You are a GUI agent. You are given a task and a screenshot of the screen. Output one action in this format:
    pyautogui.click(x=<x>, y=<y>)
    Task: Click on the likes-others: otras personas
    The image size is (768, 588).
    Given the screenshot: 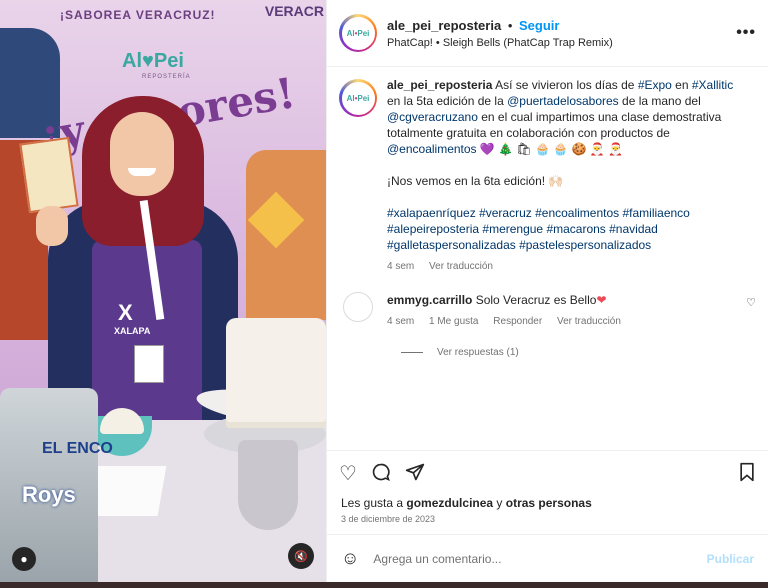 What is the action you would take?
    pyautogui.click(x=549, y=503)
    